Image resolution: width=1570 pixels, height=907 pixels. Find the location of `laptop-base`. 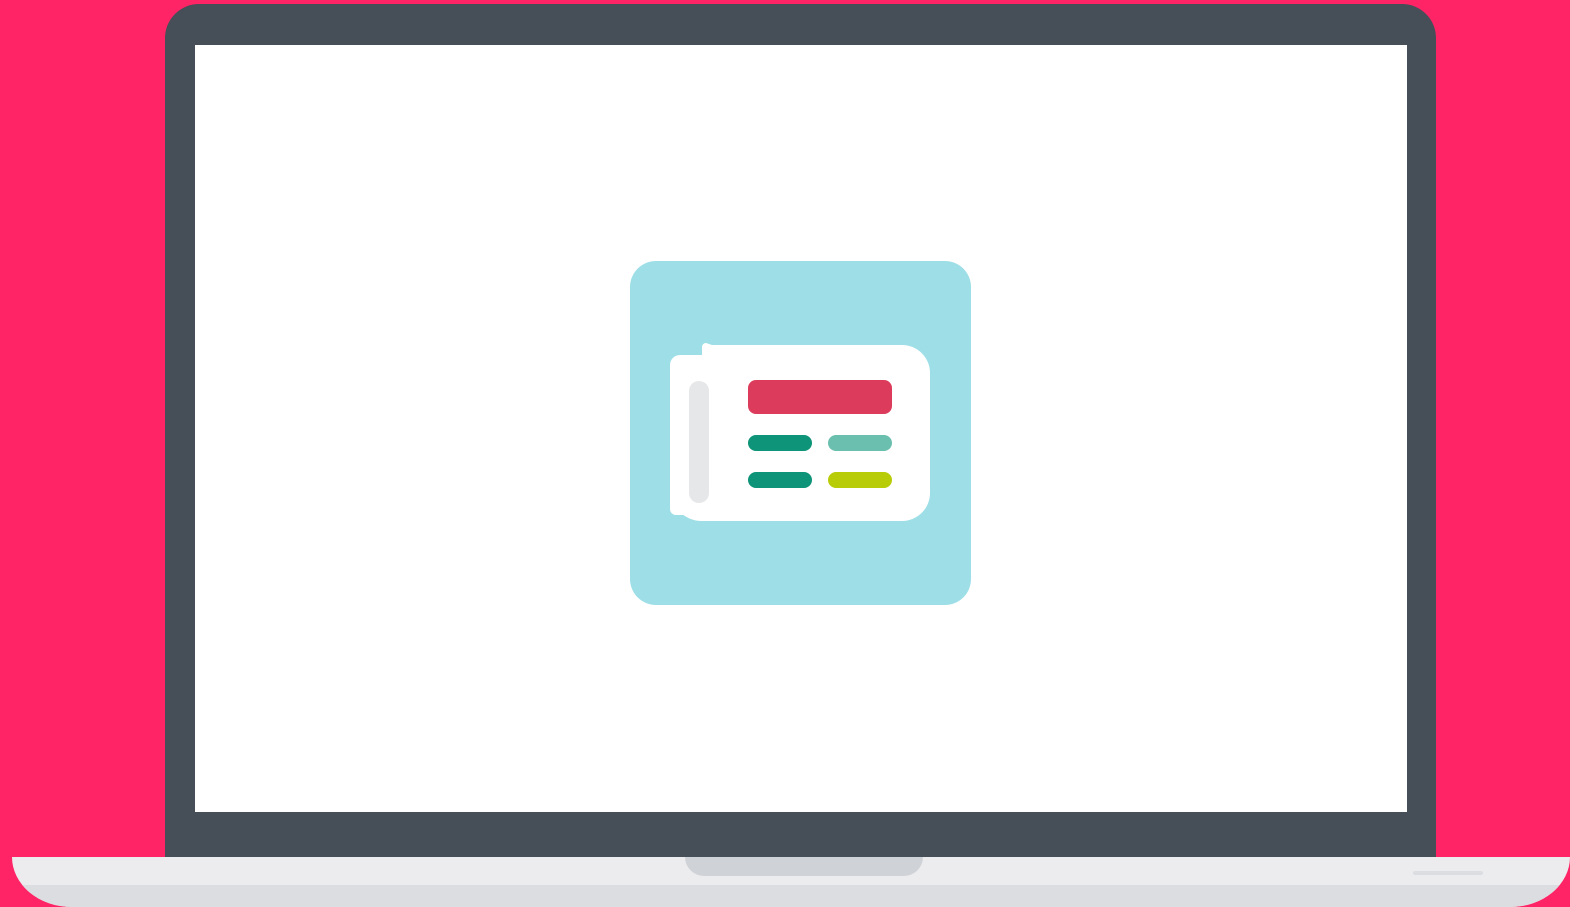

laptop-base is located at coordinates (791, 882).